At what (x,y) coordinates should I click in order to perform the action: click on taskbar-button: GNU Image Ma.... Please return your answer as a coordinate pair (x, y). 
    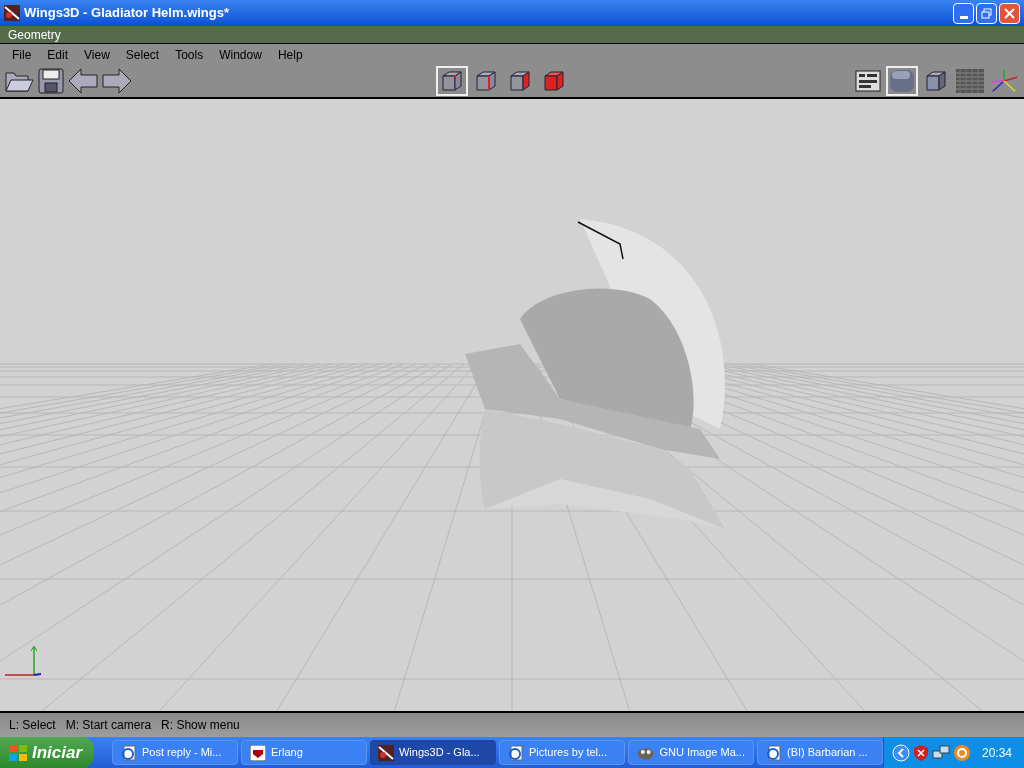
    Looking at the image, I should click on (690, 752).